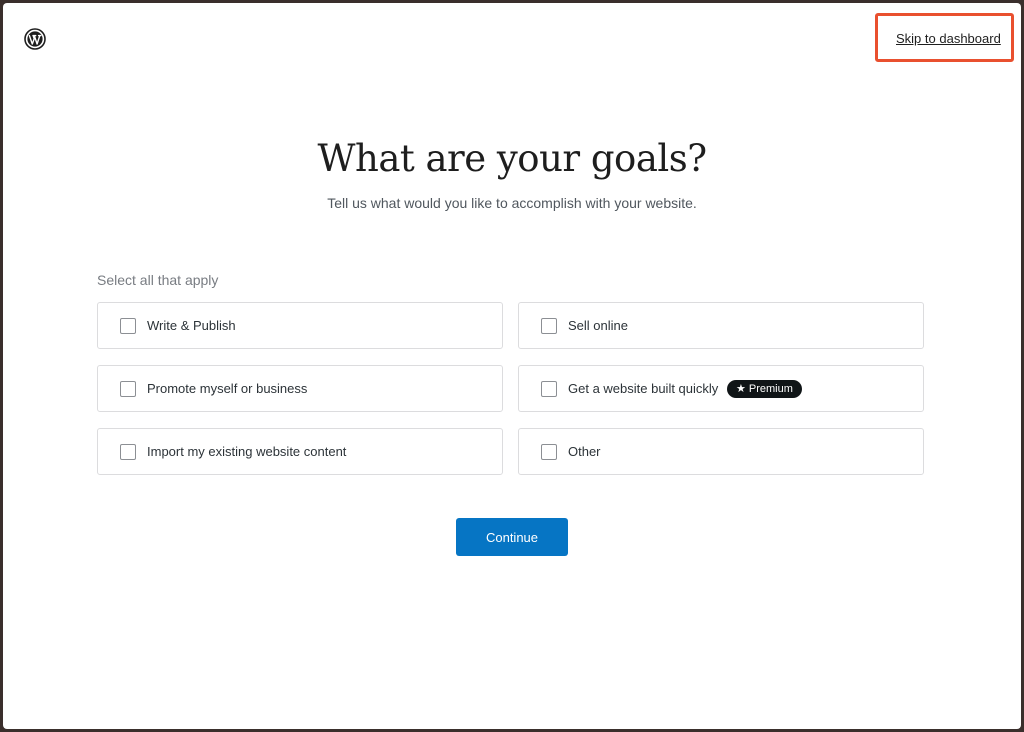 Image resolution: width=1024 pixels, height=732 pixels. Describe the element at coordinates (247, 451) in the screenshot. I see `goal-label: Import my existing website content` at that location.